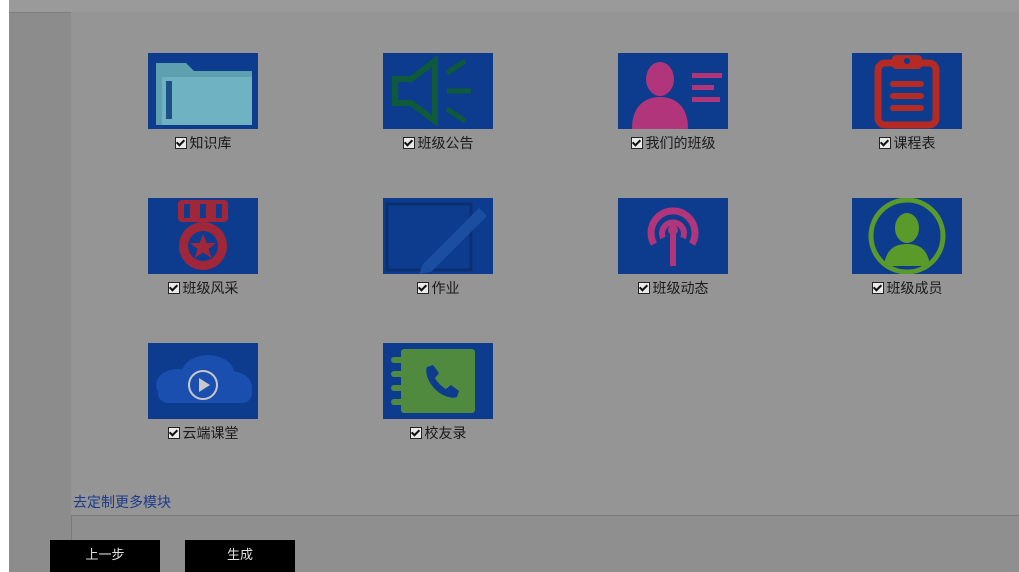 This screenshot has height=572, width=1019. I want to click on left-rail, so click(40, 286).